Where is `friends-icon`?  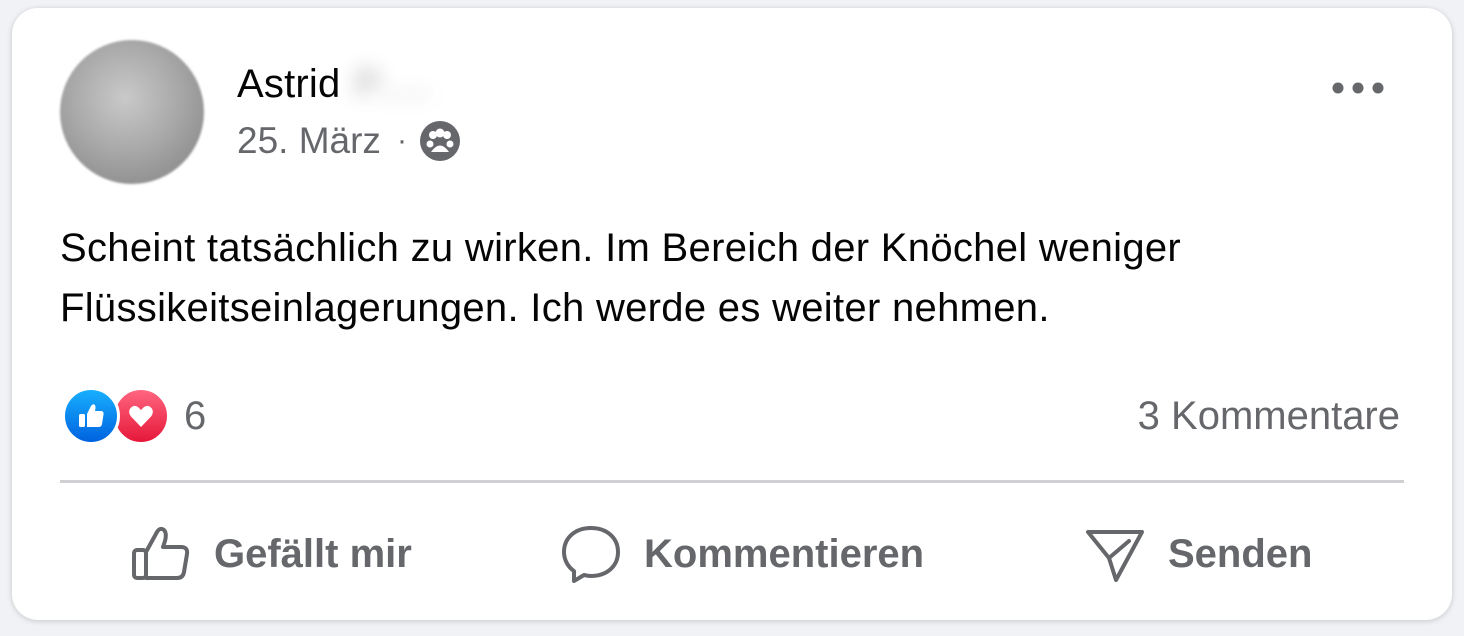 friends-icon is located at coordinates (440, 141).